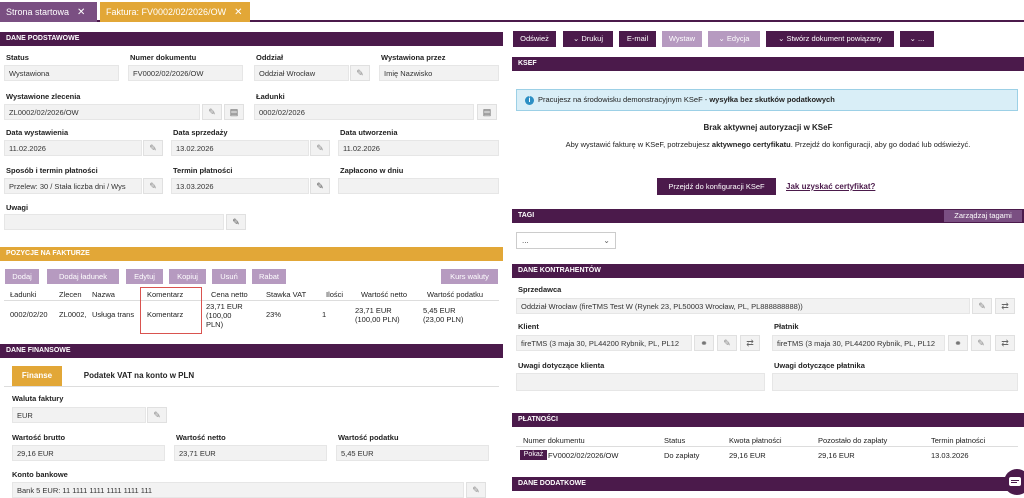 This screenshot has height=498, width=1024. I want to click on row-name: Usługa trans, so click(113, 314).